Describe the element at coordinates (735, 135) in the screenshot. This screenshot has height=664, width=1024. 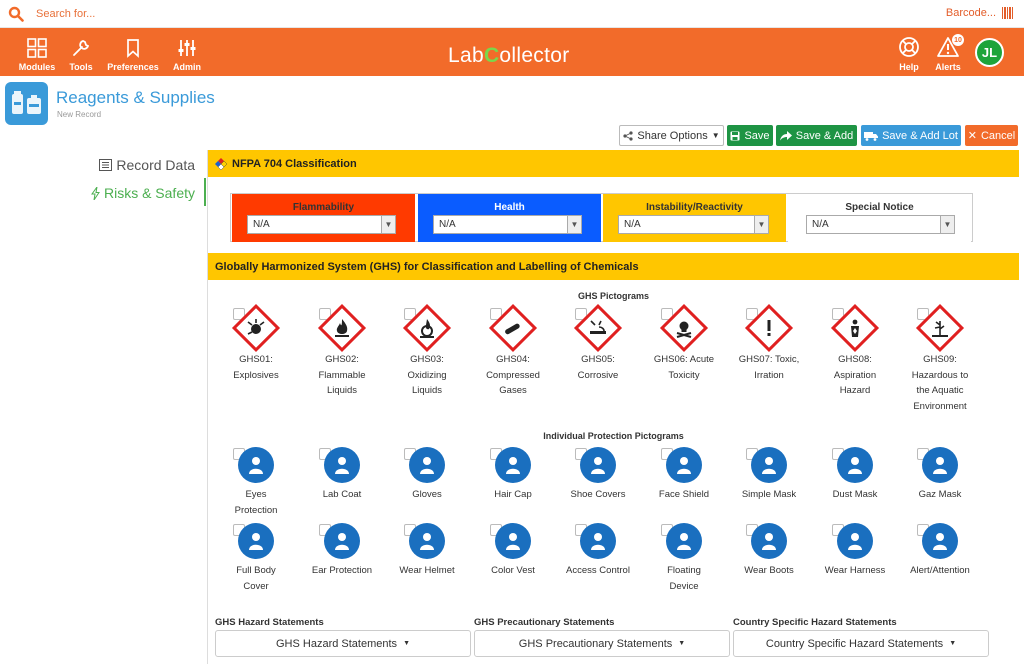
I see `floppy-icon` at that location.